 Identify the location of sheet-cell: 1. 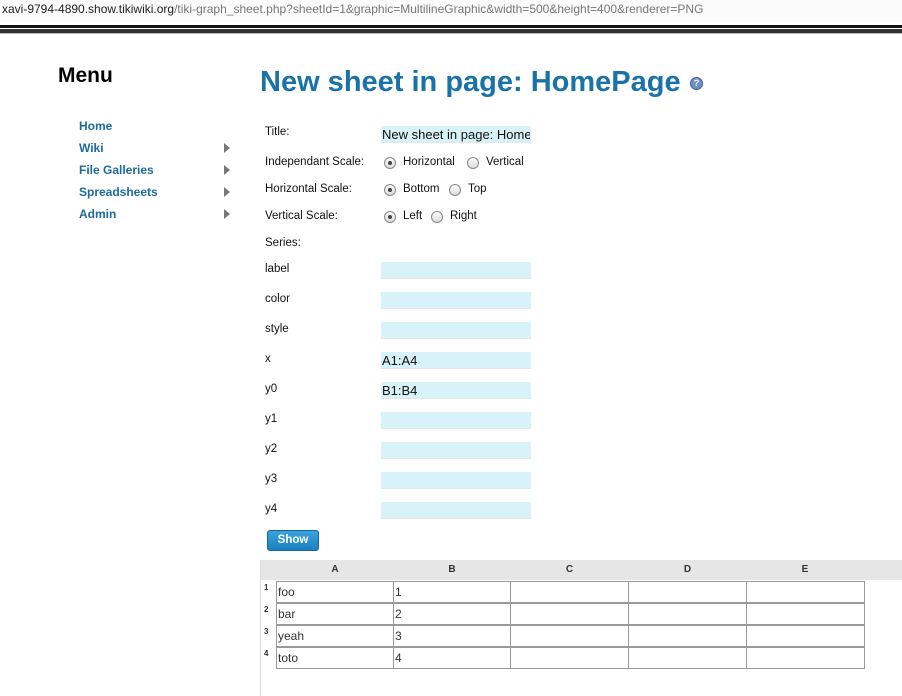
(452, 592).